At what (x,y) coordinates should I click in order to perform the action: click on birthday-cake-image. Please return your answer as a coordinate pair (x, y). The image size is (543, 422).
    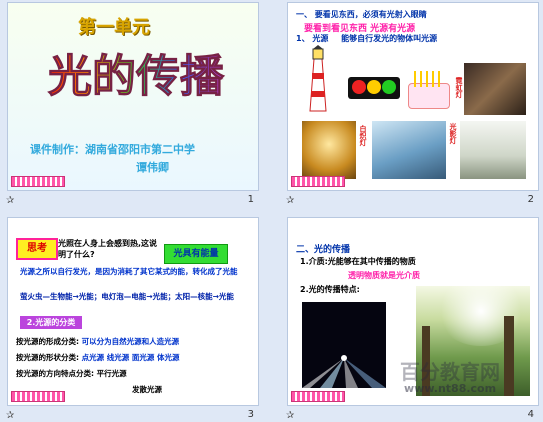
    Looking at the image, I should click on (428, 87).